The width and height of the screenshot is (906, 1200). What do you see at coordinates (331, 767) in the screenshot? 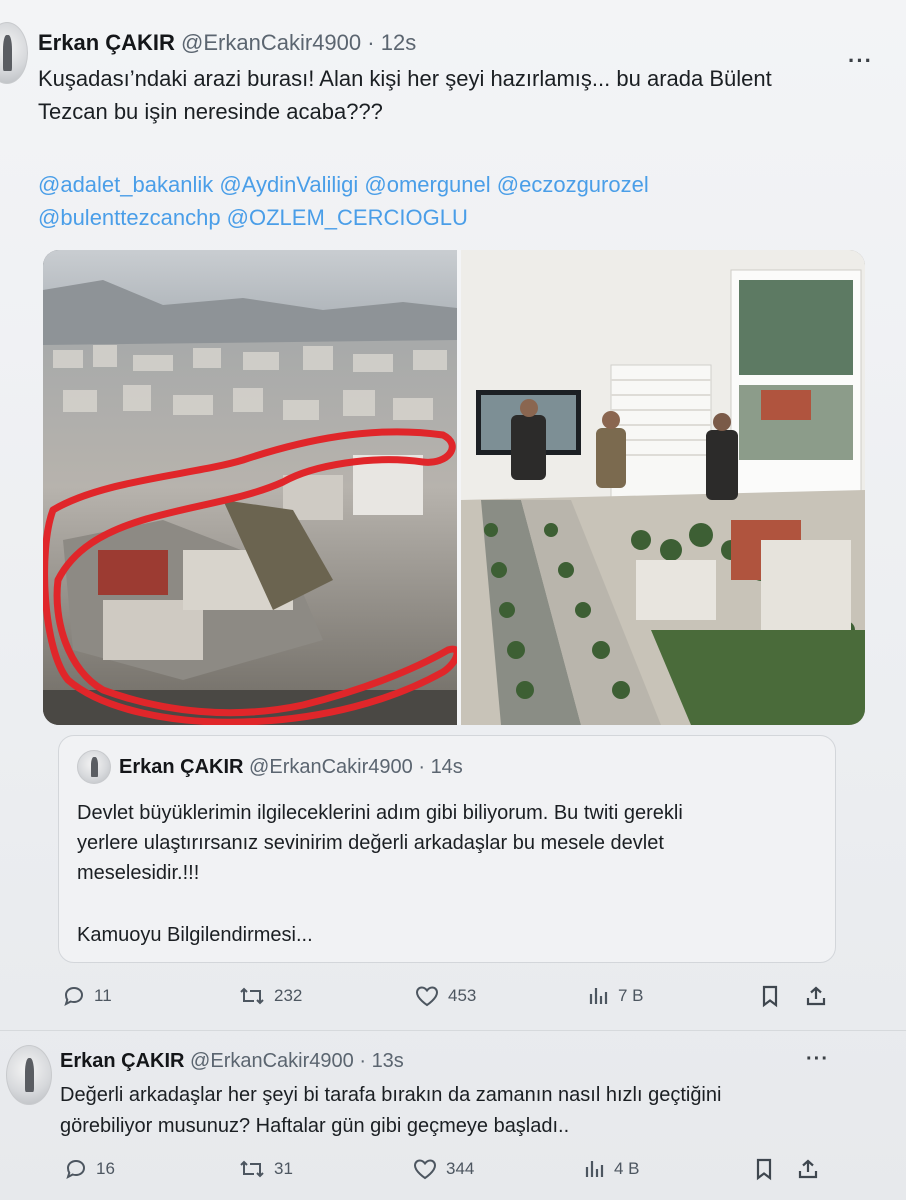
I see `quote-author-handle: @ErkanCakir4900` at bounding box center [331, 767].